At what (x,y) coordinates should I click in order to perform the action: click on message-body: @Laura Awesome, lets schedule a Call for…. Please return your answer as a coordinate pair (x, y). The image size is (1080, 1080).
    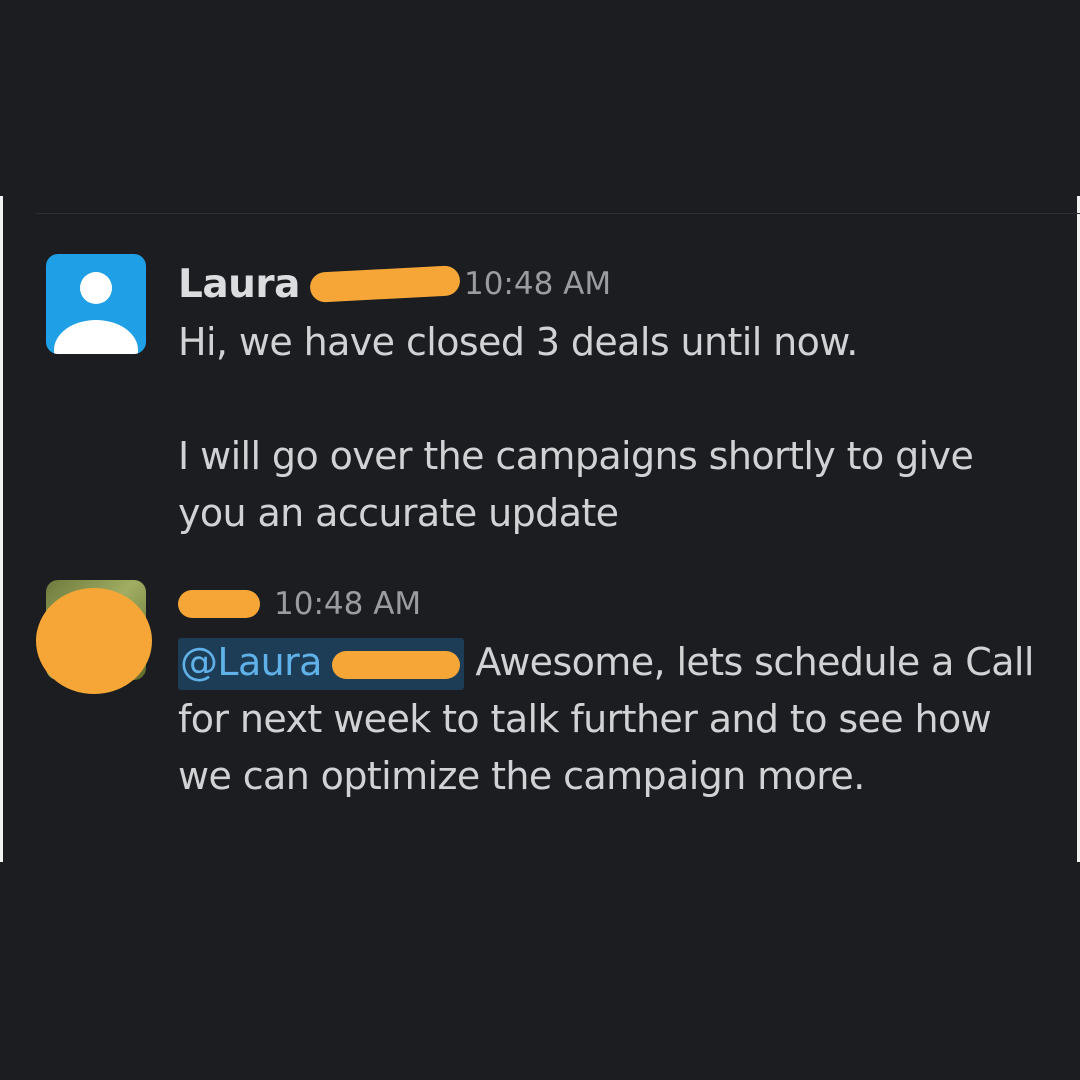
    Looking at the image, I should click on (609, 719).